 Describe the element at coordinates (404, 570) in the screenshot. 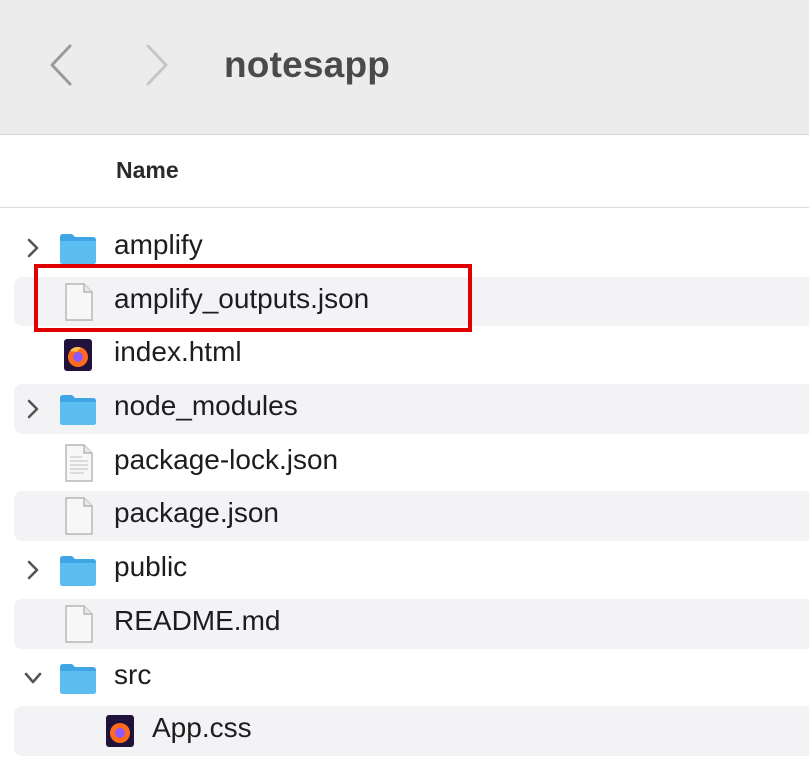

I see `list-item-public: public` at that location.